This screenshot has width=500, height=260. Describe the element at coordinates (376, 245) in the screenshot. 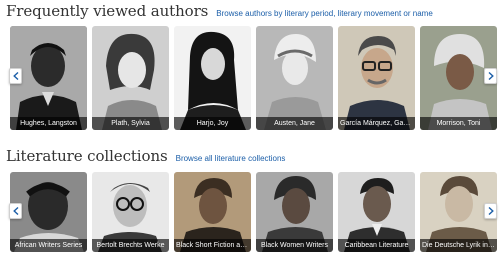

I see `collection-name: Caribbean Literature` at that location.